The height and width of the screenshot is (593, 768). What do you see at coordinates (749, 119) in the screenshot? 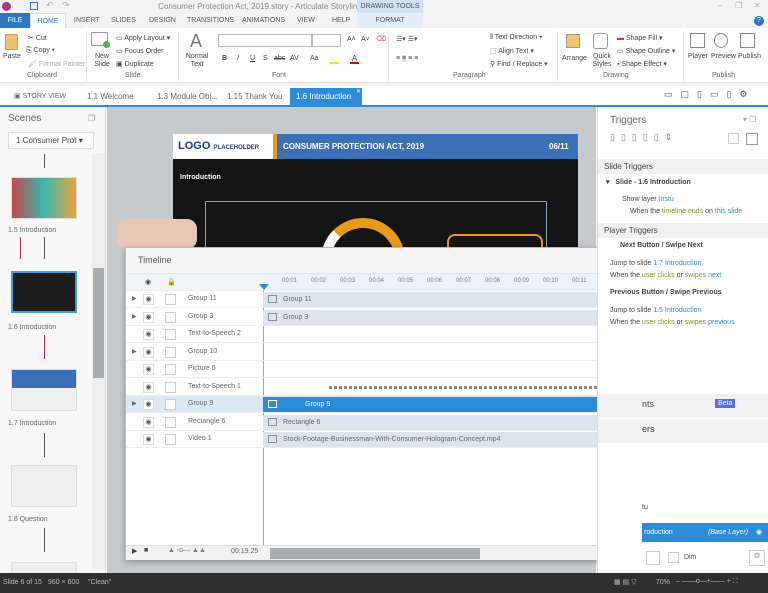
I see `undock-icon: ▾ ❐` at bounding box center [749, 119].